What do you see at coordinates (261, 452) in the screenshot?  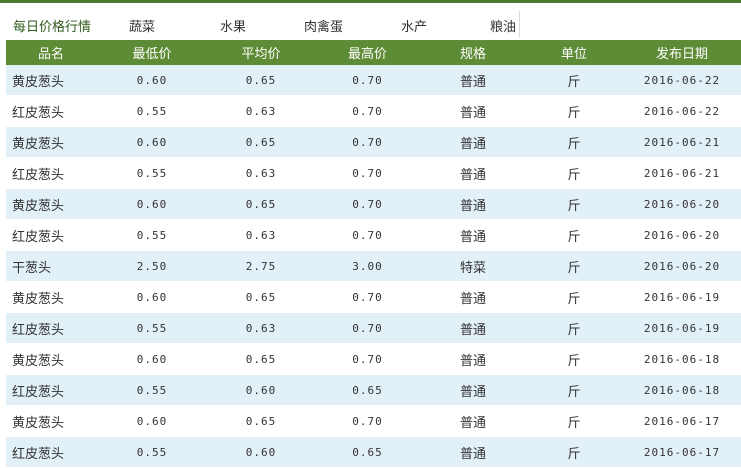 I see `cell-avg-price: 0.60` at bounding box center [261, 452].